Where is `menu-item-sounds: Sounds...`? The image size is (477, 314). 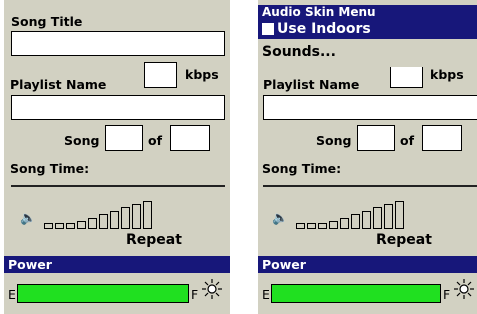 menu-item-sounds: Sounds... is located at coordinates (299, 52).